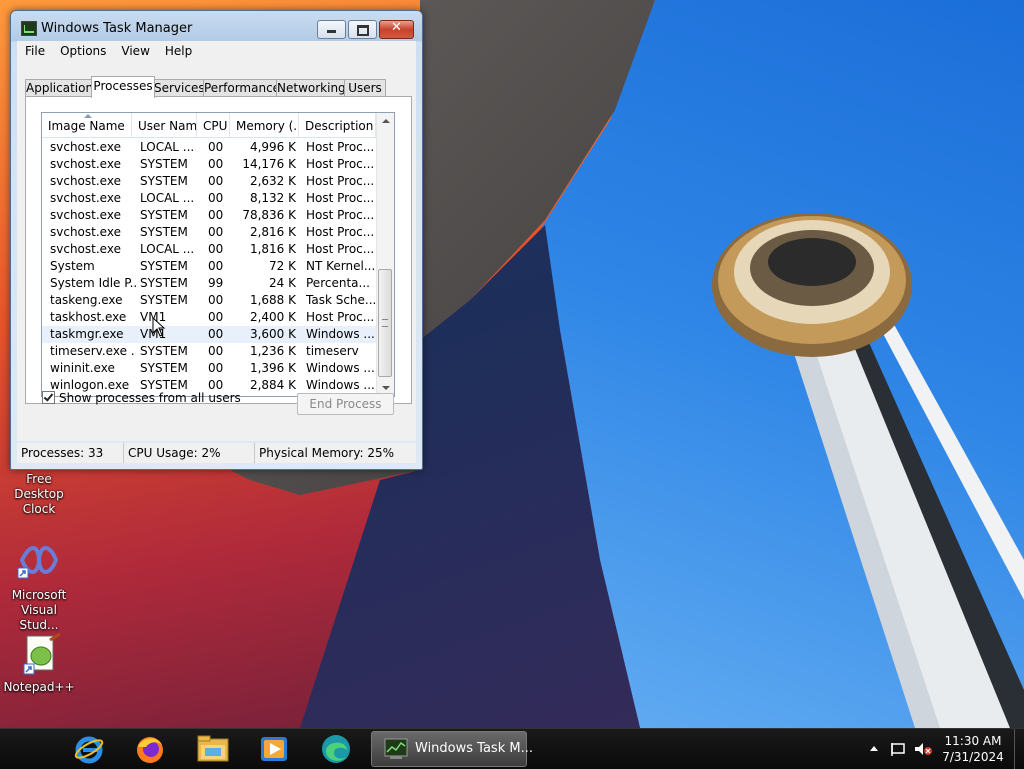 This screenshot has height=769, width=1024. I want to click on media-player-icon, so click(274, 749).